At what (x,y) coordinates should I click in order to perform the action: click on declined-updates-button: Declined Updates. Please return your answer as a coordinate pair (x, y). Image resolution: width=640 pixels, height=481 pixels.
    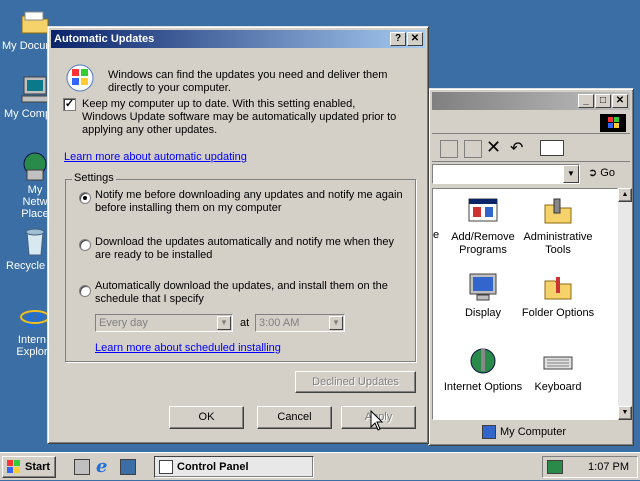
    Looking at the image, I should click on (355, 382).